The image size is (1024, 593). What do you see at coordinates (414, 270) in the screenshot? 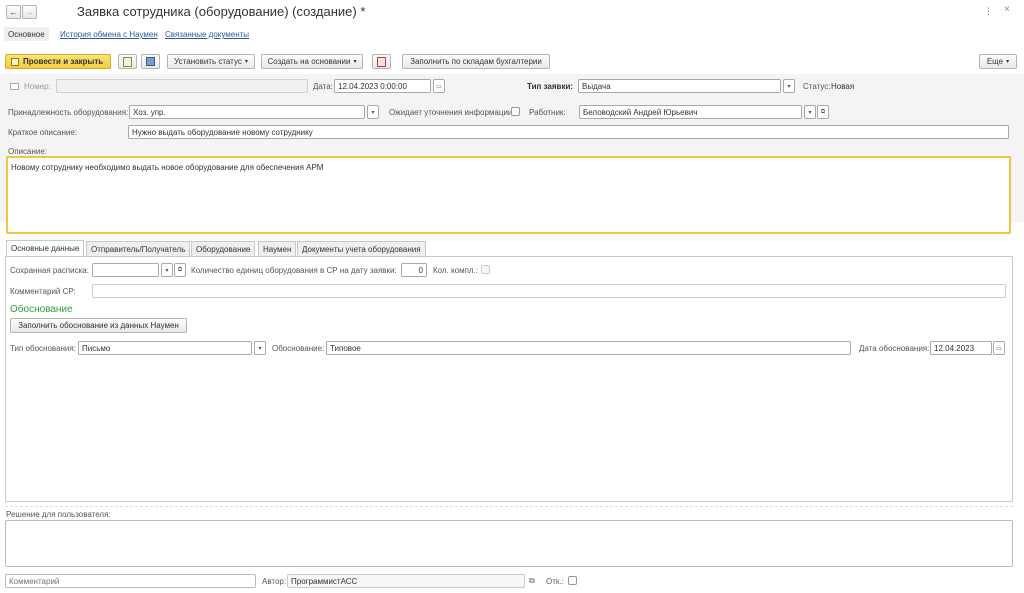
I see `qty-field: 0` at bounding box center [414, 270].